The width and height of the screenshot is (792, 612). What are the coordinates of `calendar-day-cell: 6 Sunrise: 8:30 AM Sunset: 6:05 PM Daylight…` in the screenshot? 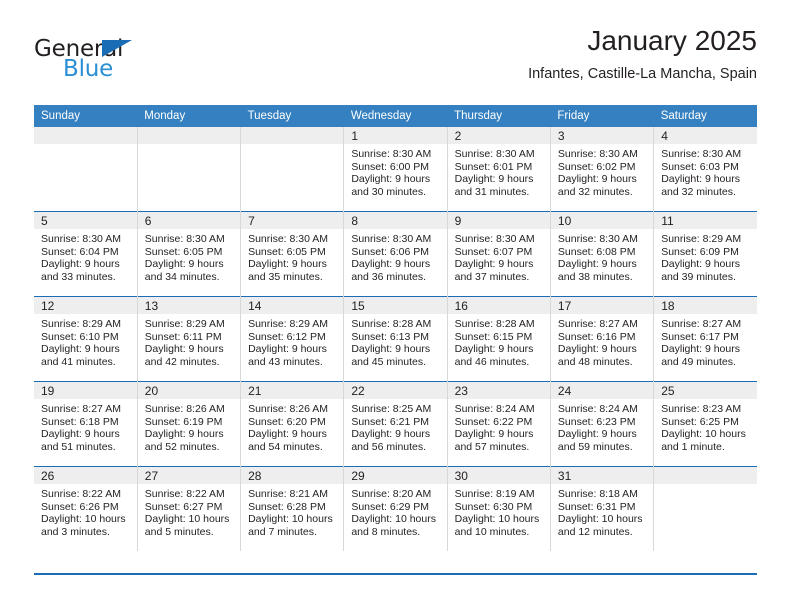 It's located at (189, 254).